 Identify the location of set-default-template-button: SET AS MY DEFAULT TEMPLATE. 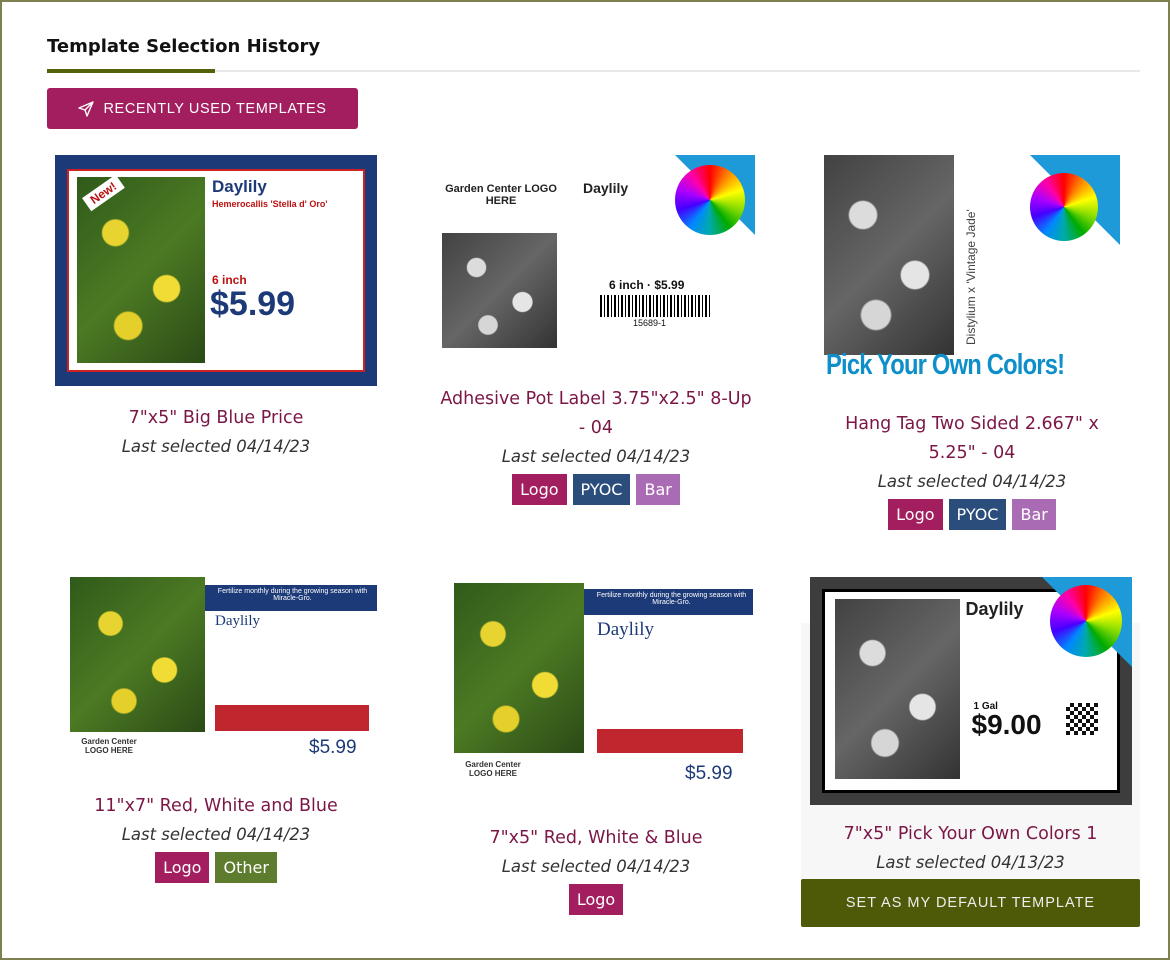
(970, 903).